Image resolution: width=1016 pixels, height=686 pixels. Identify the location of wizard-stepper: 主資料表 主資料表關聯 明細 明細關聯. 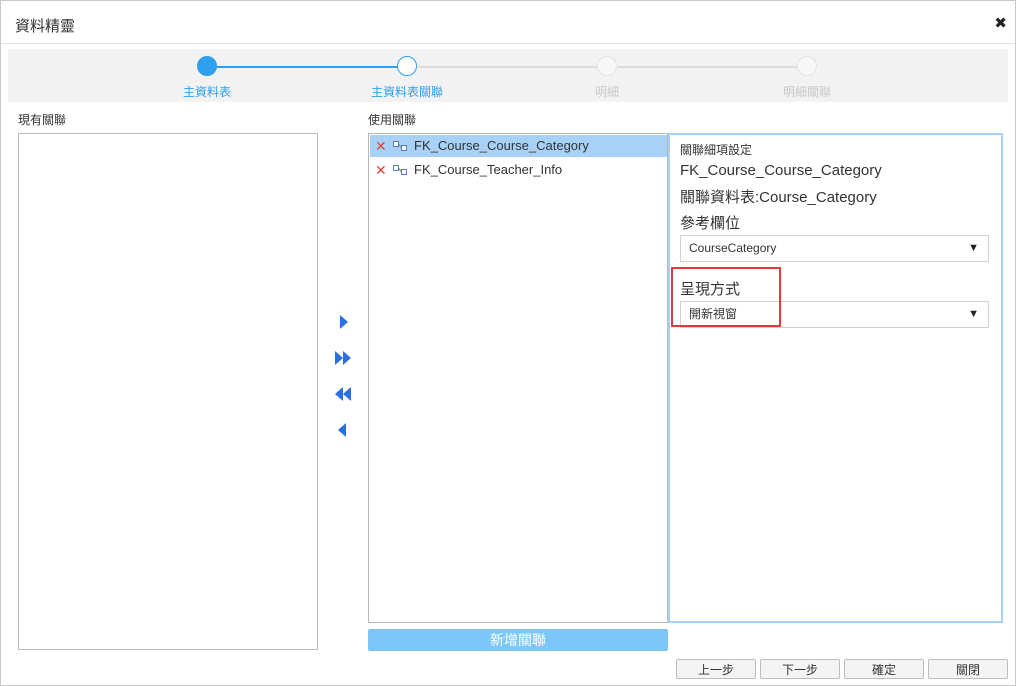
(508, 75).